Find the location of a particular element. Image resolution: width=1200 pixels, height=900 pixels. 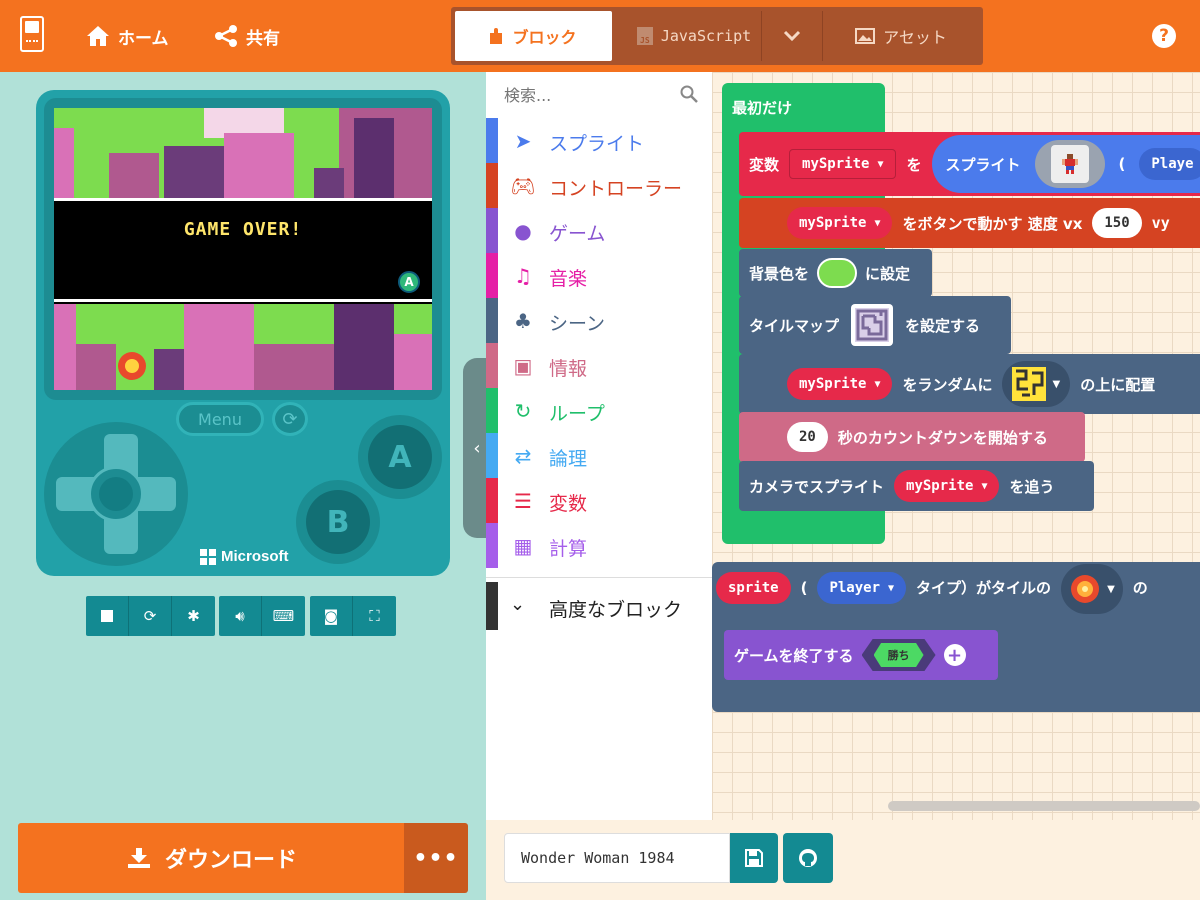

share-icon is located at coordinates (226, 36).